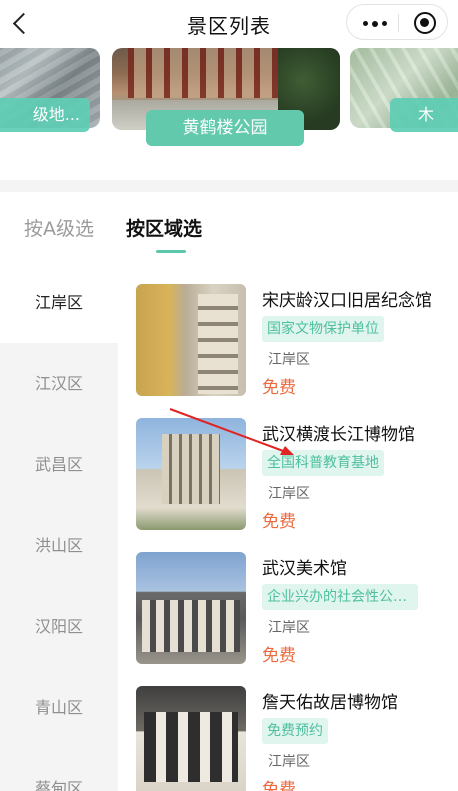  Describe the element at coordinates (59, 464) in the screenshot. I see `sidebar-item-wuchang: 武昌区` at that location.